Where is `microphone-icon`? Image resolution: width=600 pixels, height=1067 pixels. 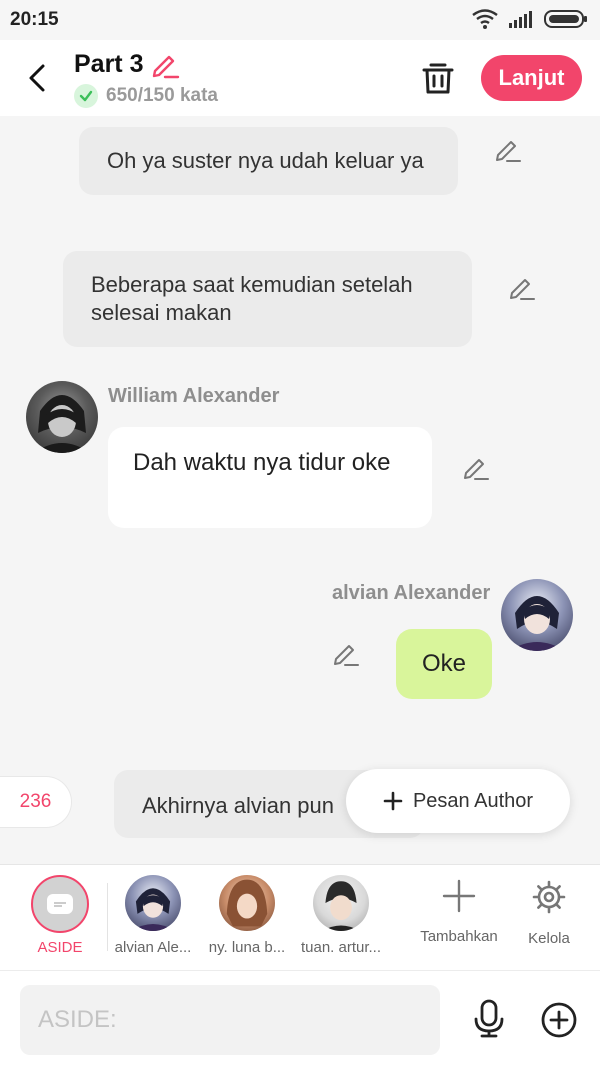 microphone-icon is located at coordinates (489, 1018).